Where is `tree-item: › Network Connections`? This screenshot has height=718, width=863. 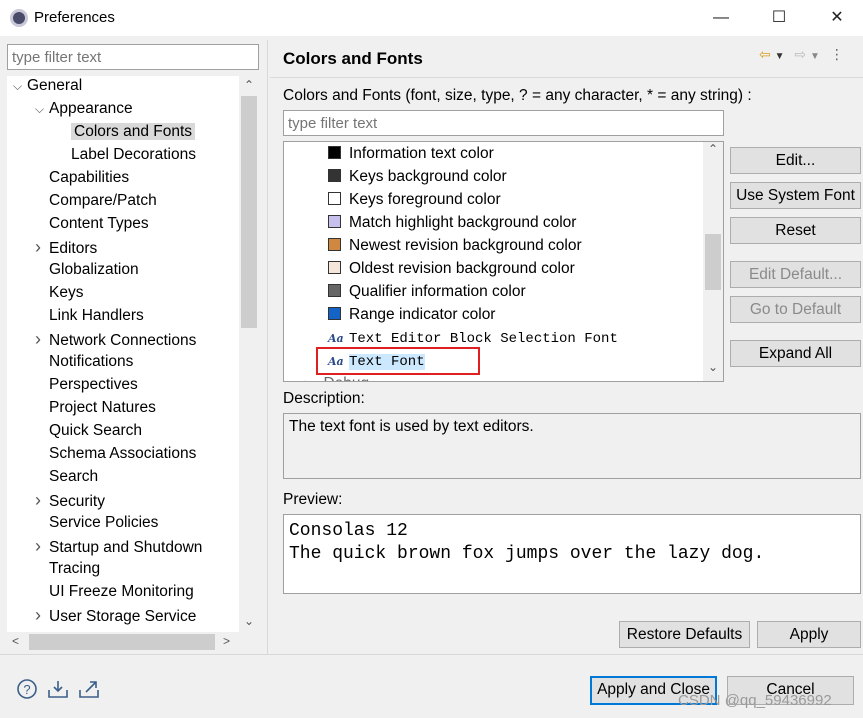 tree-item: › Network Connections is located at coordinates (115, 339).